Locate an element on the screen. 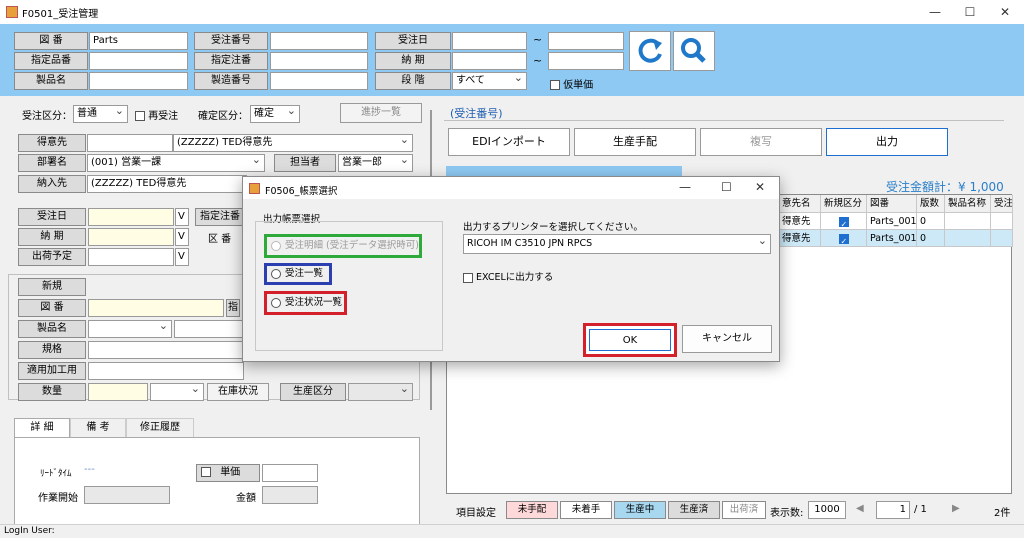 This screenshot has width=1024, height=538. tantou-select: 営業一郎 is located at coordinates (375, 163).